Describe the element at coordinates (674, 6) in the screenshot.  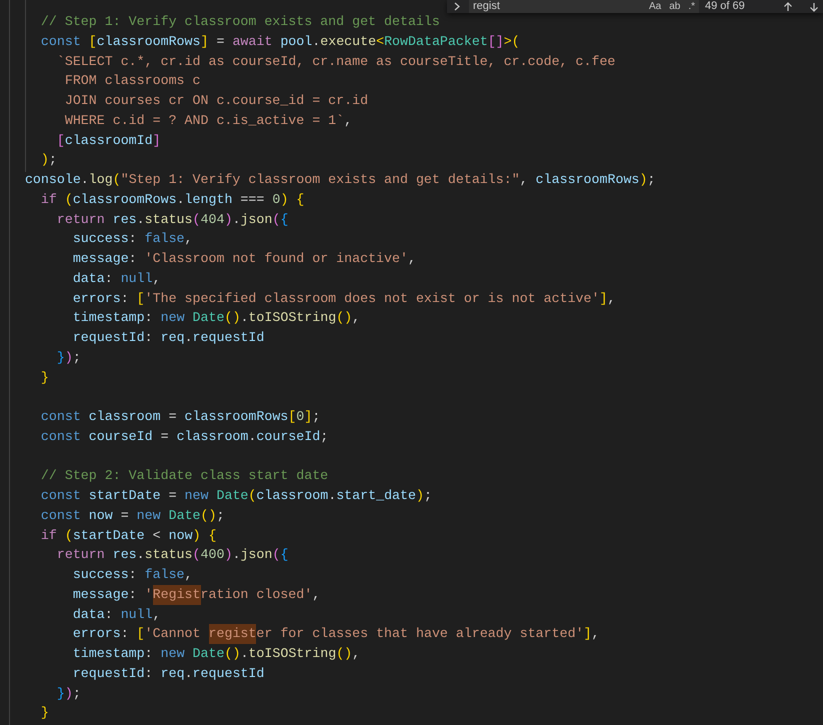
I see `find-option-toggle: ab` at that location.